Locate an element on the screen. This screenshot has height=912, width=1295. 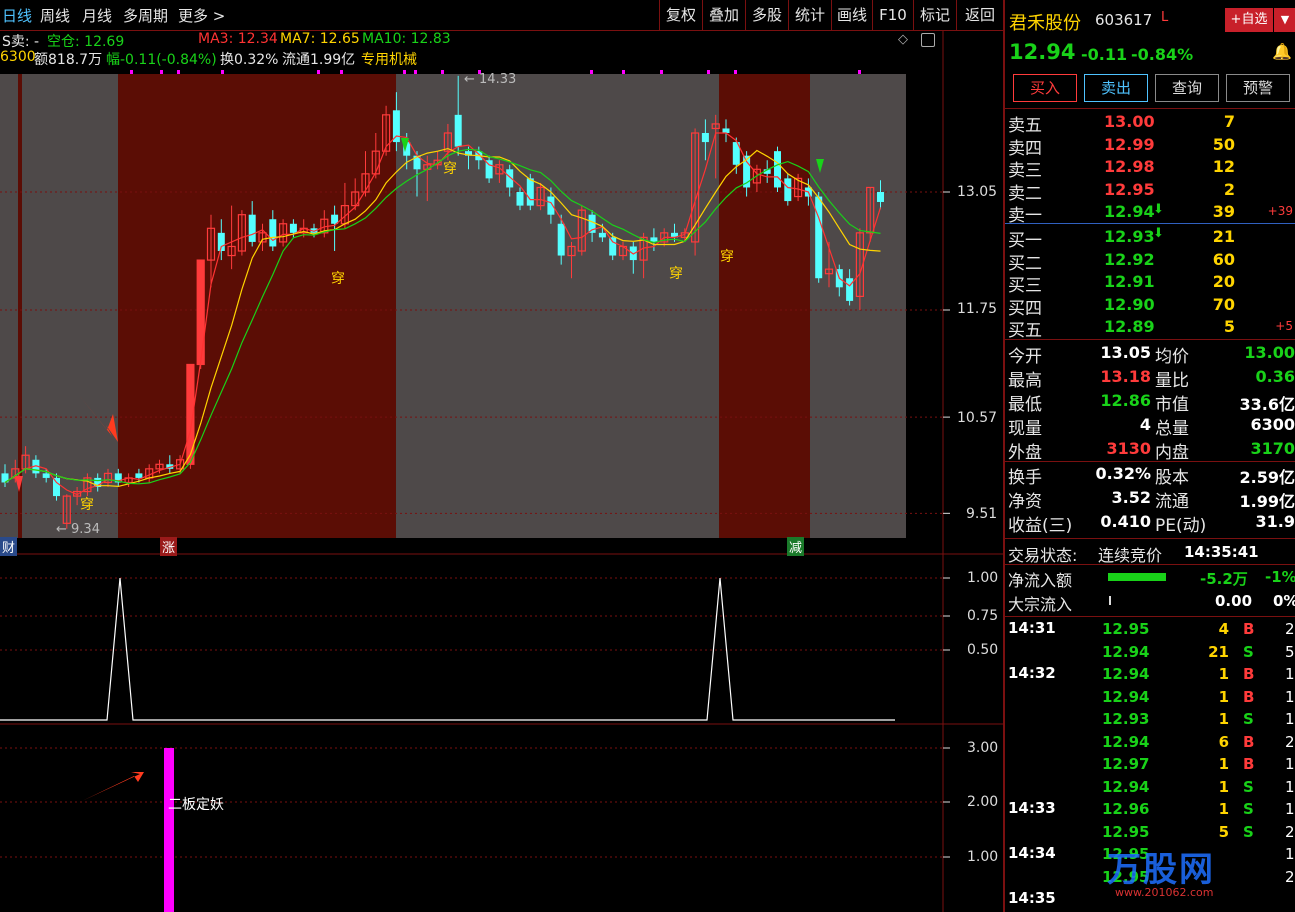
ask-price: 12.98 is located at coordinates (1129, 166).